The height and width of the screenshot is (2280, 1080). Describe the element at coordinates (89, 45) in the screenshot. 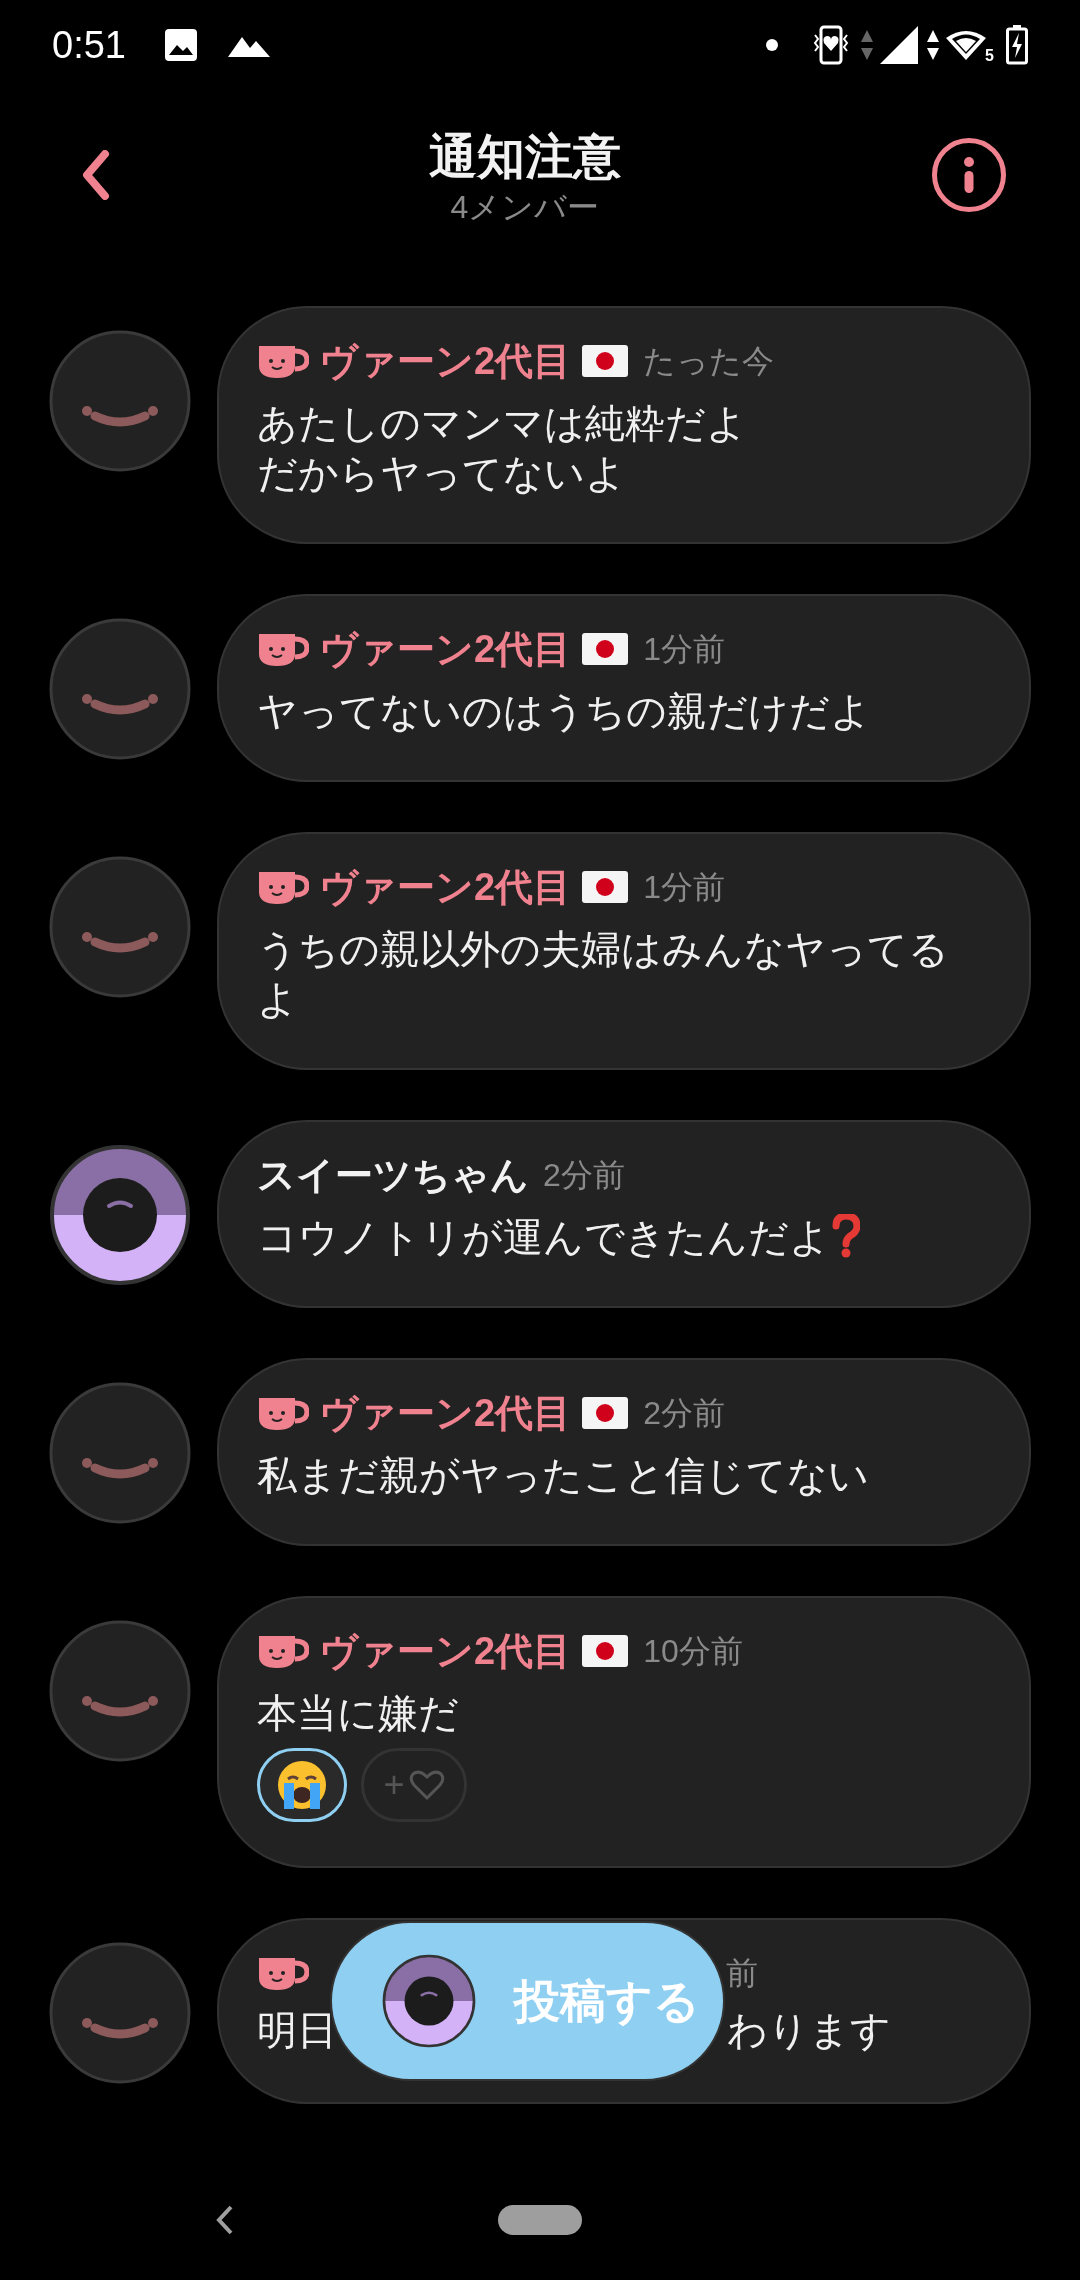

I see `status-time: 0:51` at that location.